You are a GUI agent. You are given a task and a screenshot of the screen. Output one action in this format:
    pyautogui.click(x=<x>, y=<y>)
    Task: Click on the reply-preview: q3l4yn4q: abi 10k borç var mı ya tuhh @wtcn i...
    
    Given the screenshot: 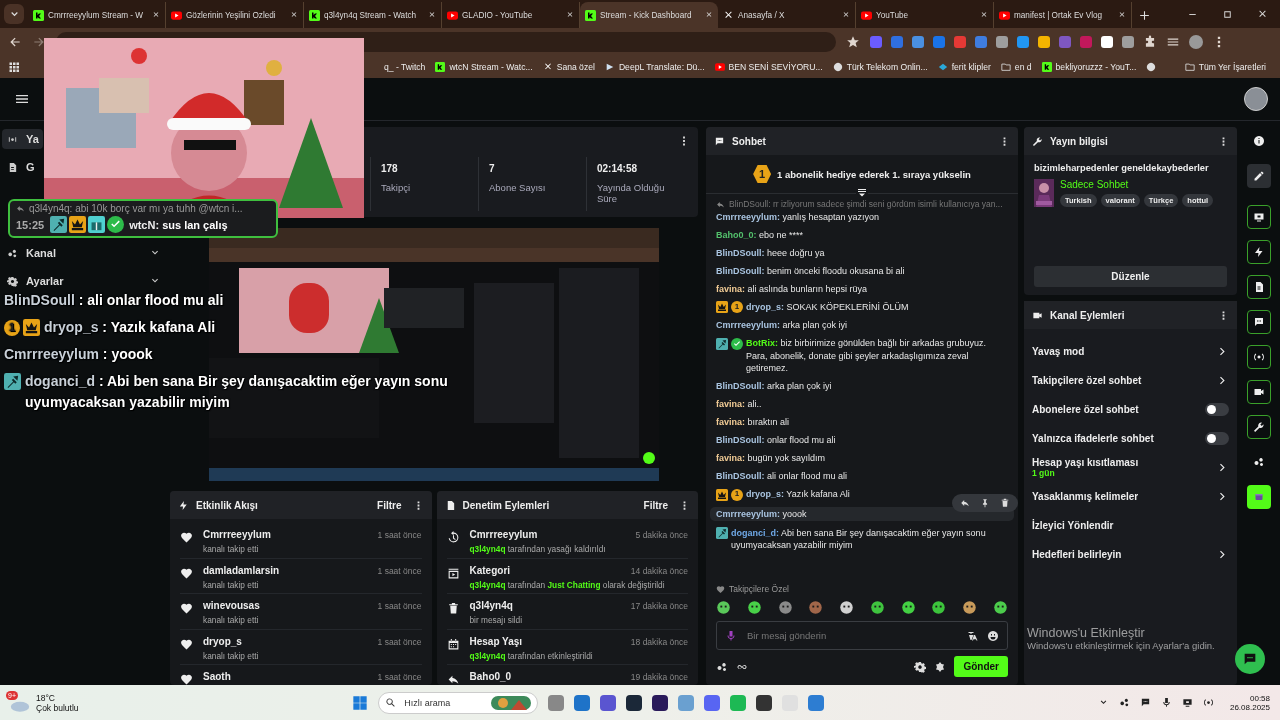 What is the action you would take?
    pyautogui.click(x=136, y=208)
    